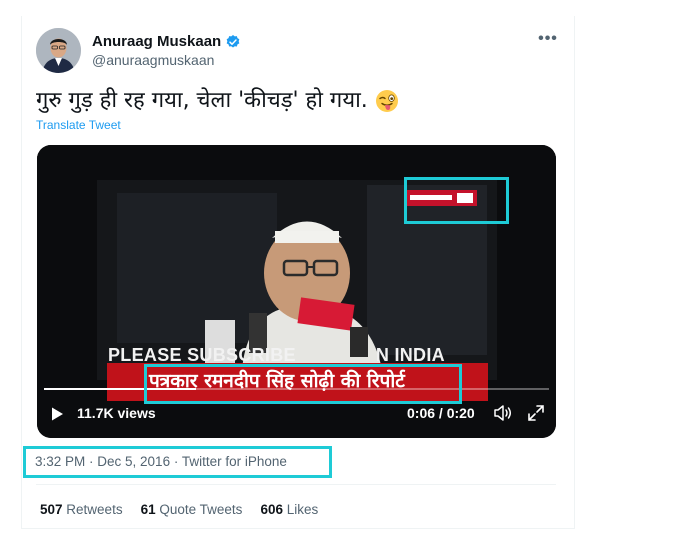 This screenshot has height=553, width=686. What do you see at coordinates (296, 484) in the screenshot?
I see `divider` at bounding box center [296, 484].